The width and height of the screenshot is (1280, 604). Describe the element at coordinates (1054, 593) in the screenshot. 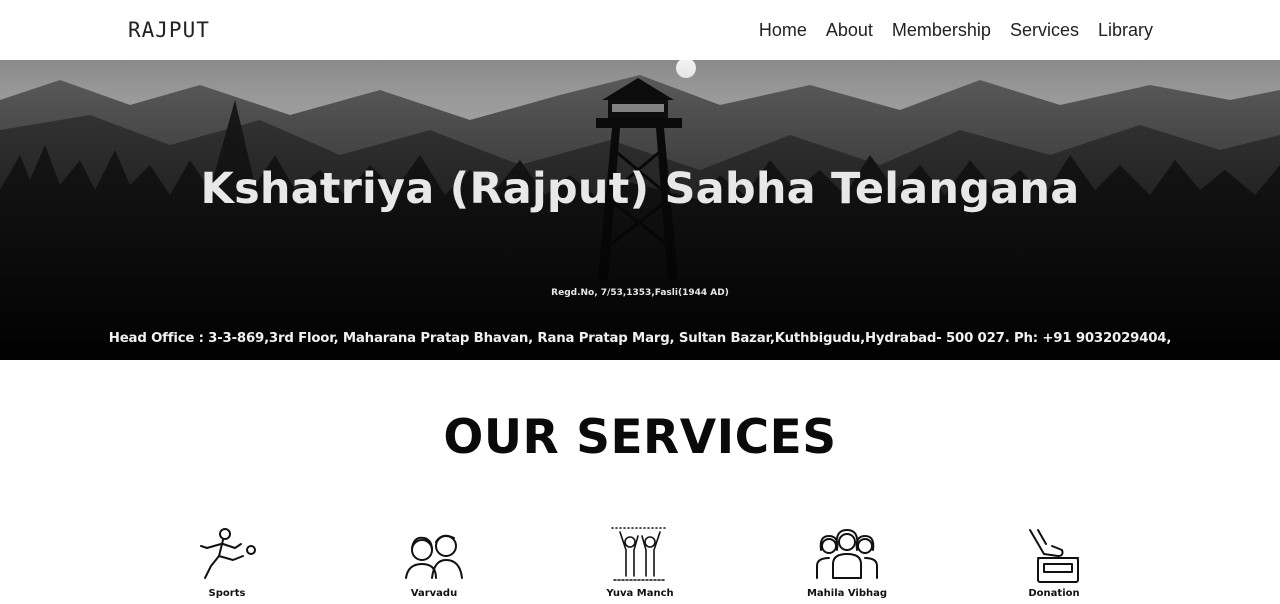

I see `service-label-donation: Donation` at that location.